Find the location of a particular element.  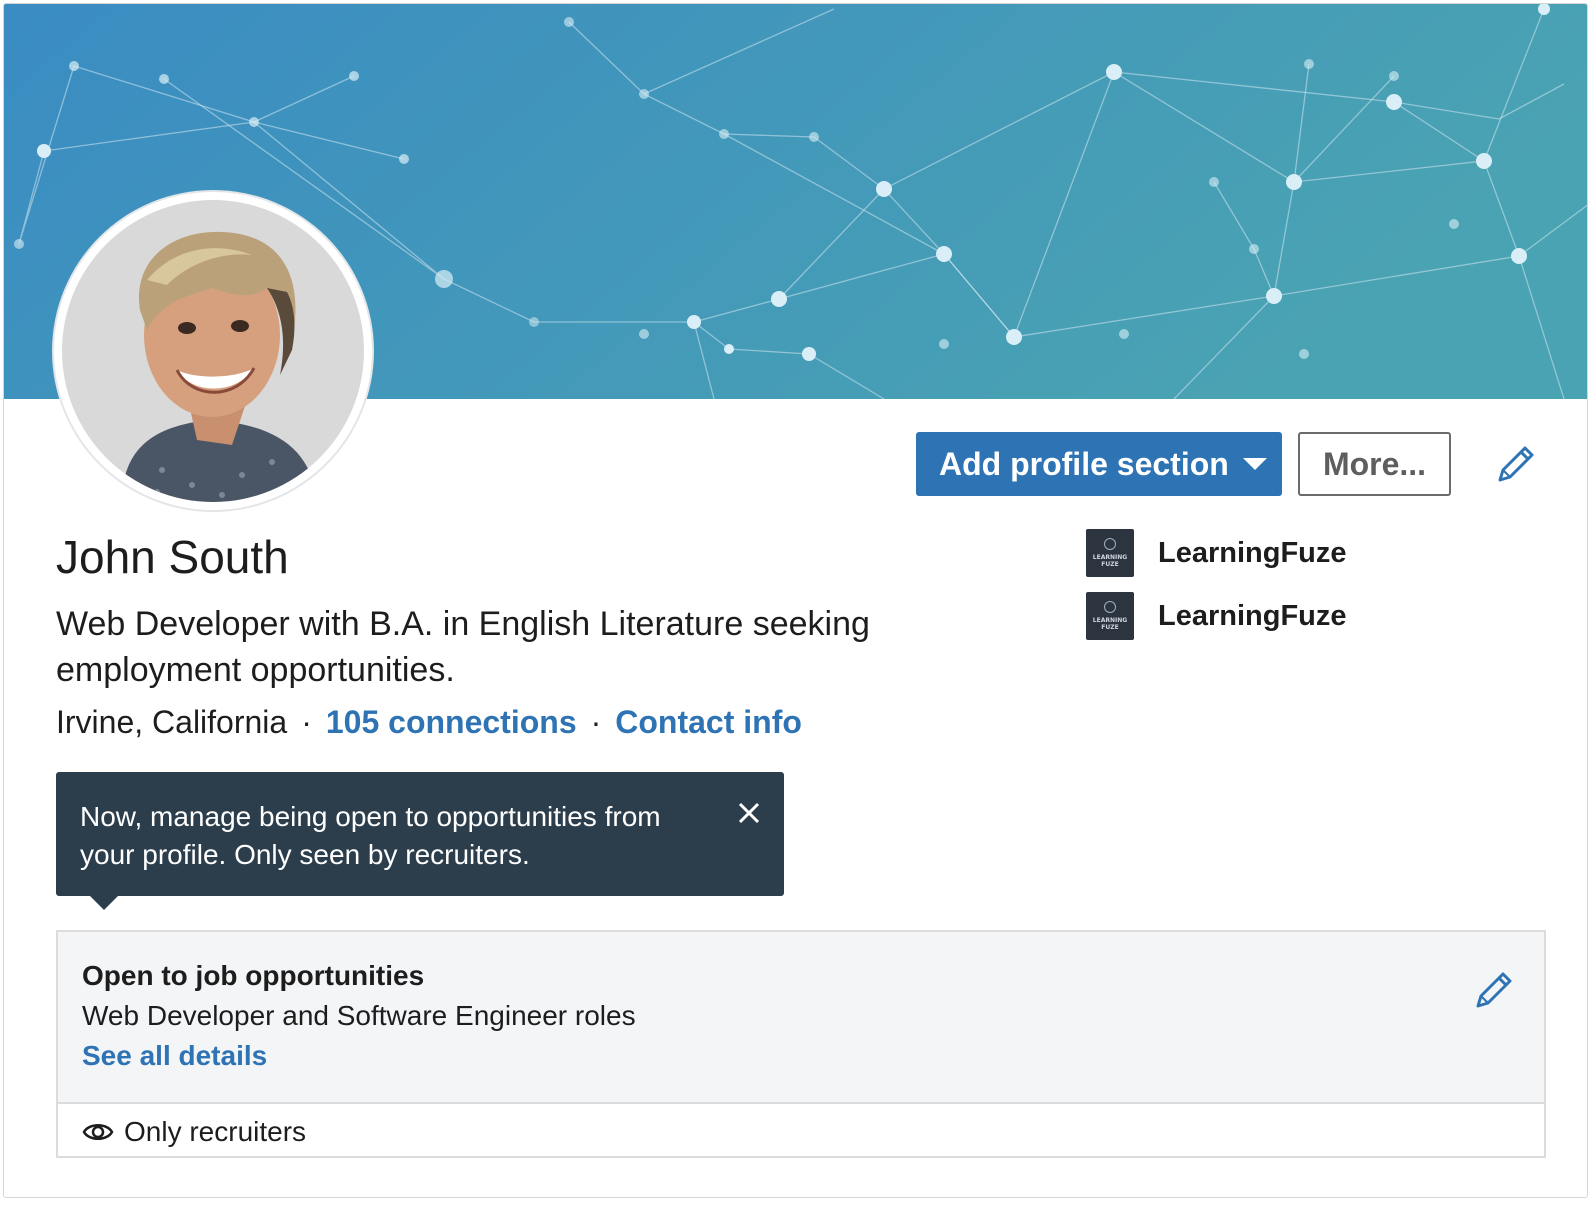

visibility-label: Only recruiters is located at coordinates (215, 1131).